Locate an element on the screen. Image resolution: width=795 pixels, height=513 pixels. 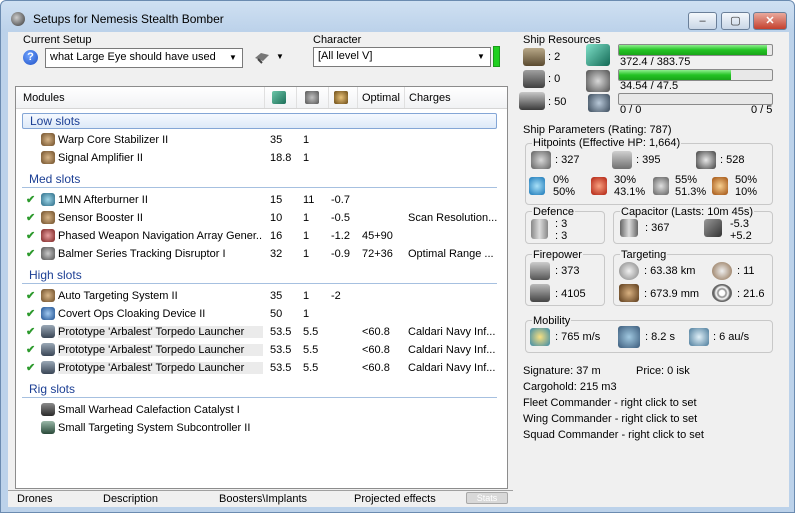
stats-button: Stats is located at coordinates (487, 498).